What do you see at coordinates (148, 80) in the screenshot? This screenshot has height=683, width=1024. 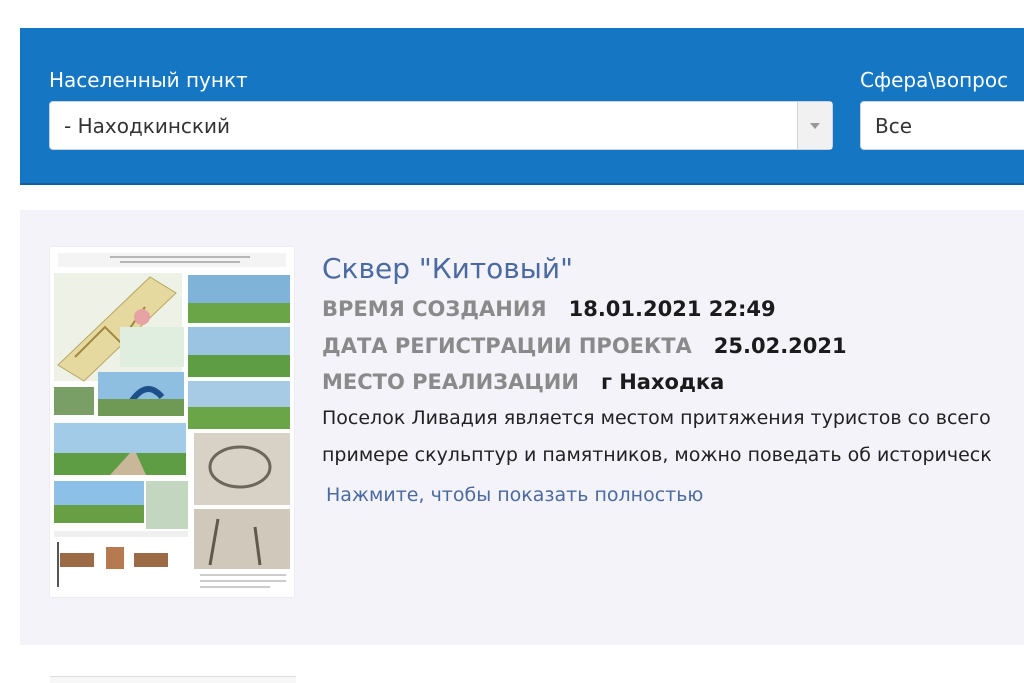 I see `locality-filter-label: Населенный пункт` at bounding box center [148, 80].